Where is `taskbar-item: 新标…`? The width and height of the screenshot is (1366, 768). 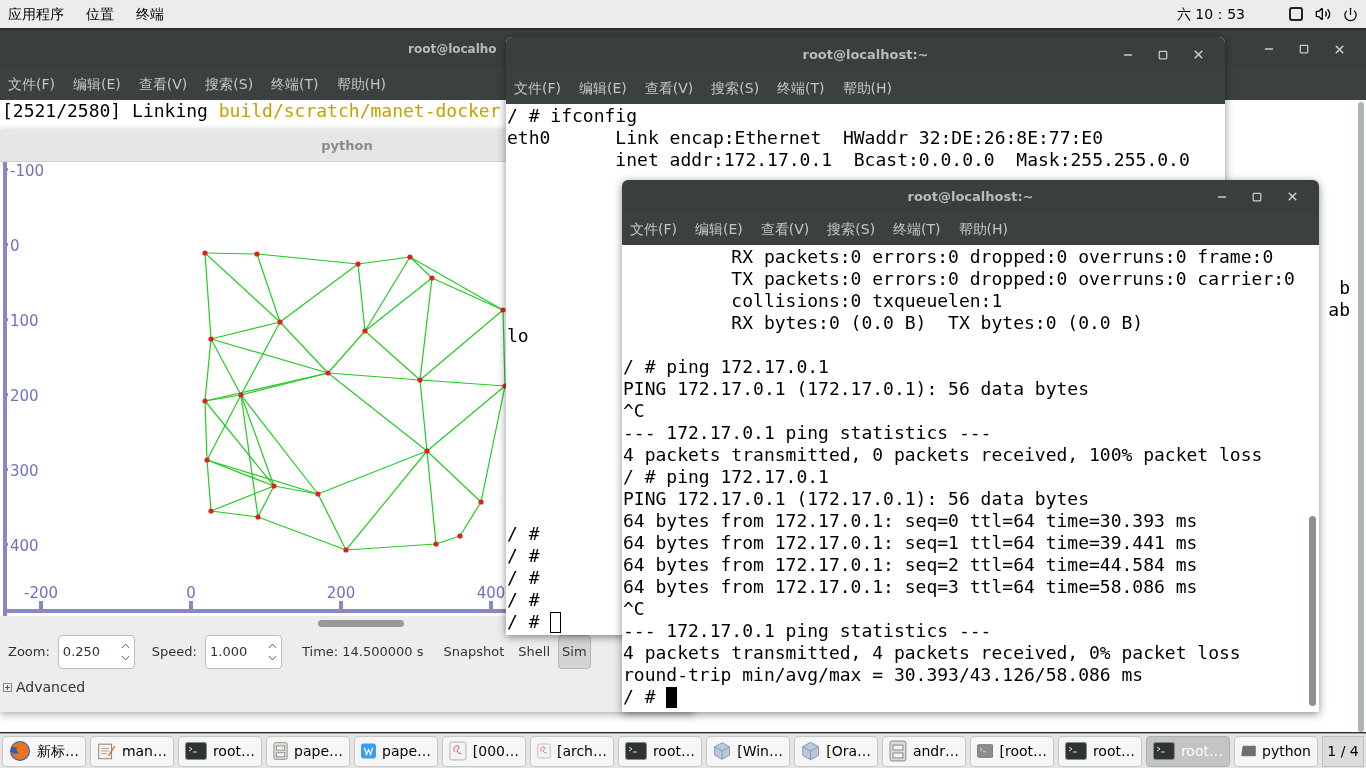 taskbar-item: 新标… is located at coordinates (44, 751).